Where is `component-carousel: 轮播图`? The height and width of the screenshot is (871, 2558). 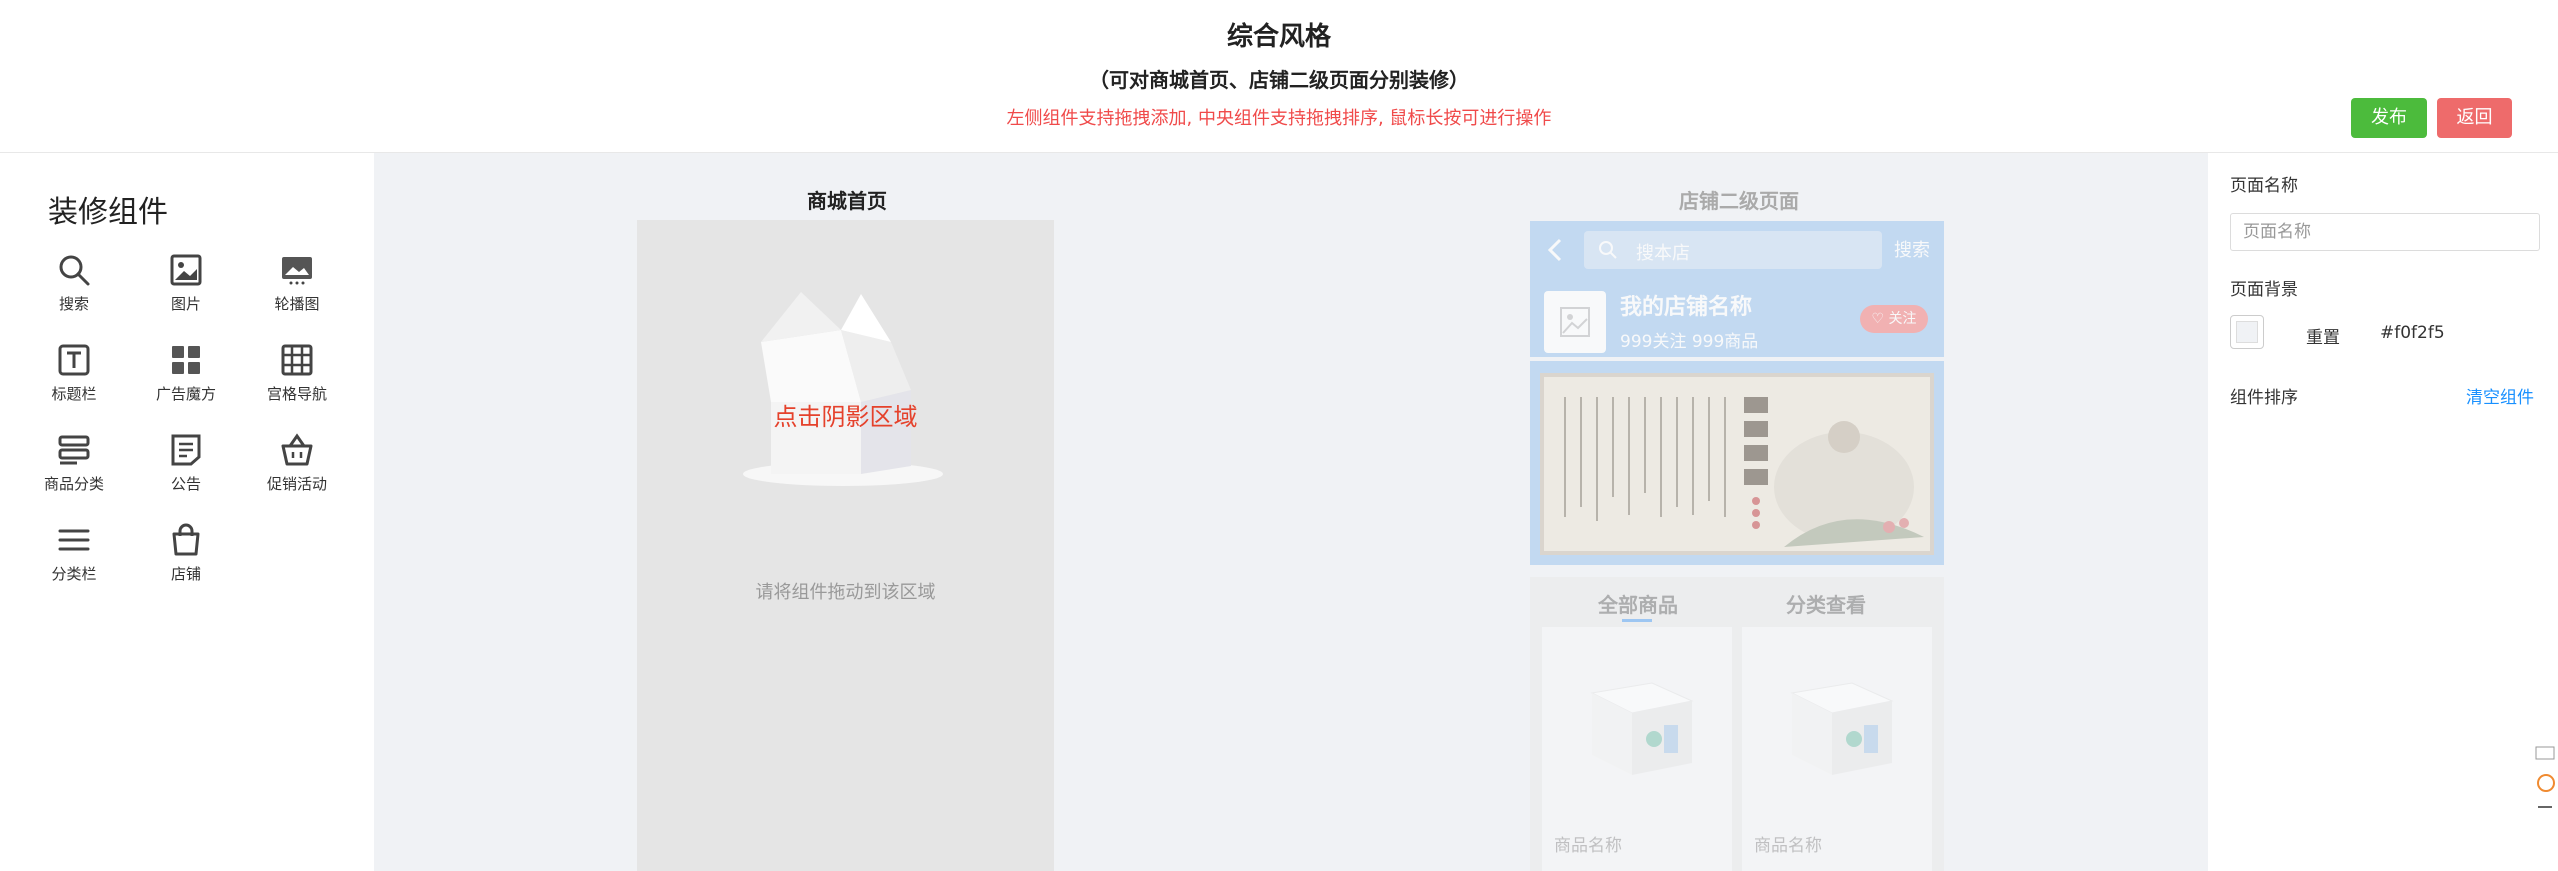
component-carousel: 轮播图 is located at coordinates (297, 283).